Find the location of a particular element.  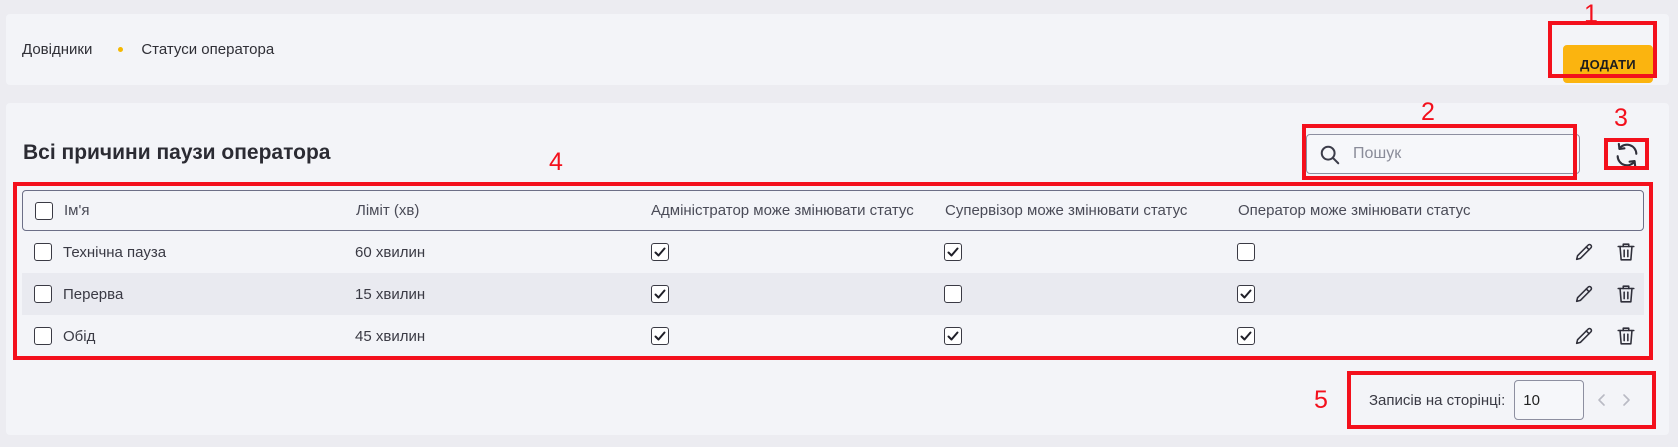

breadcrumb-separator-dot is located at coordinates (121, 49).